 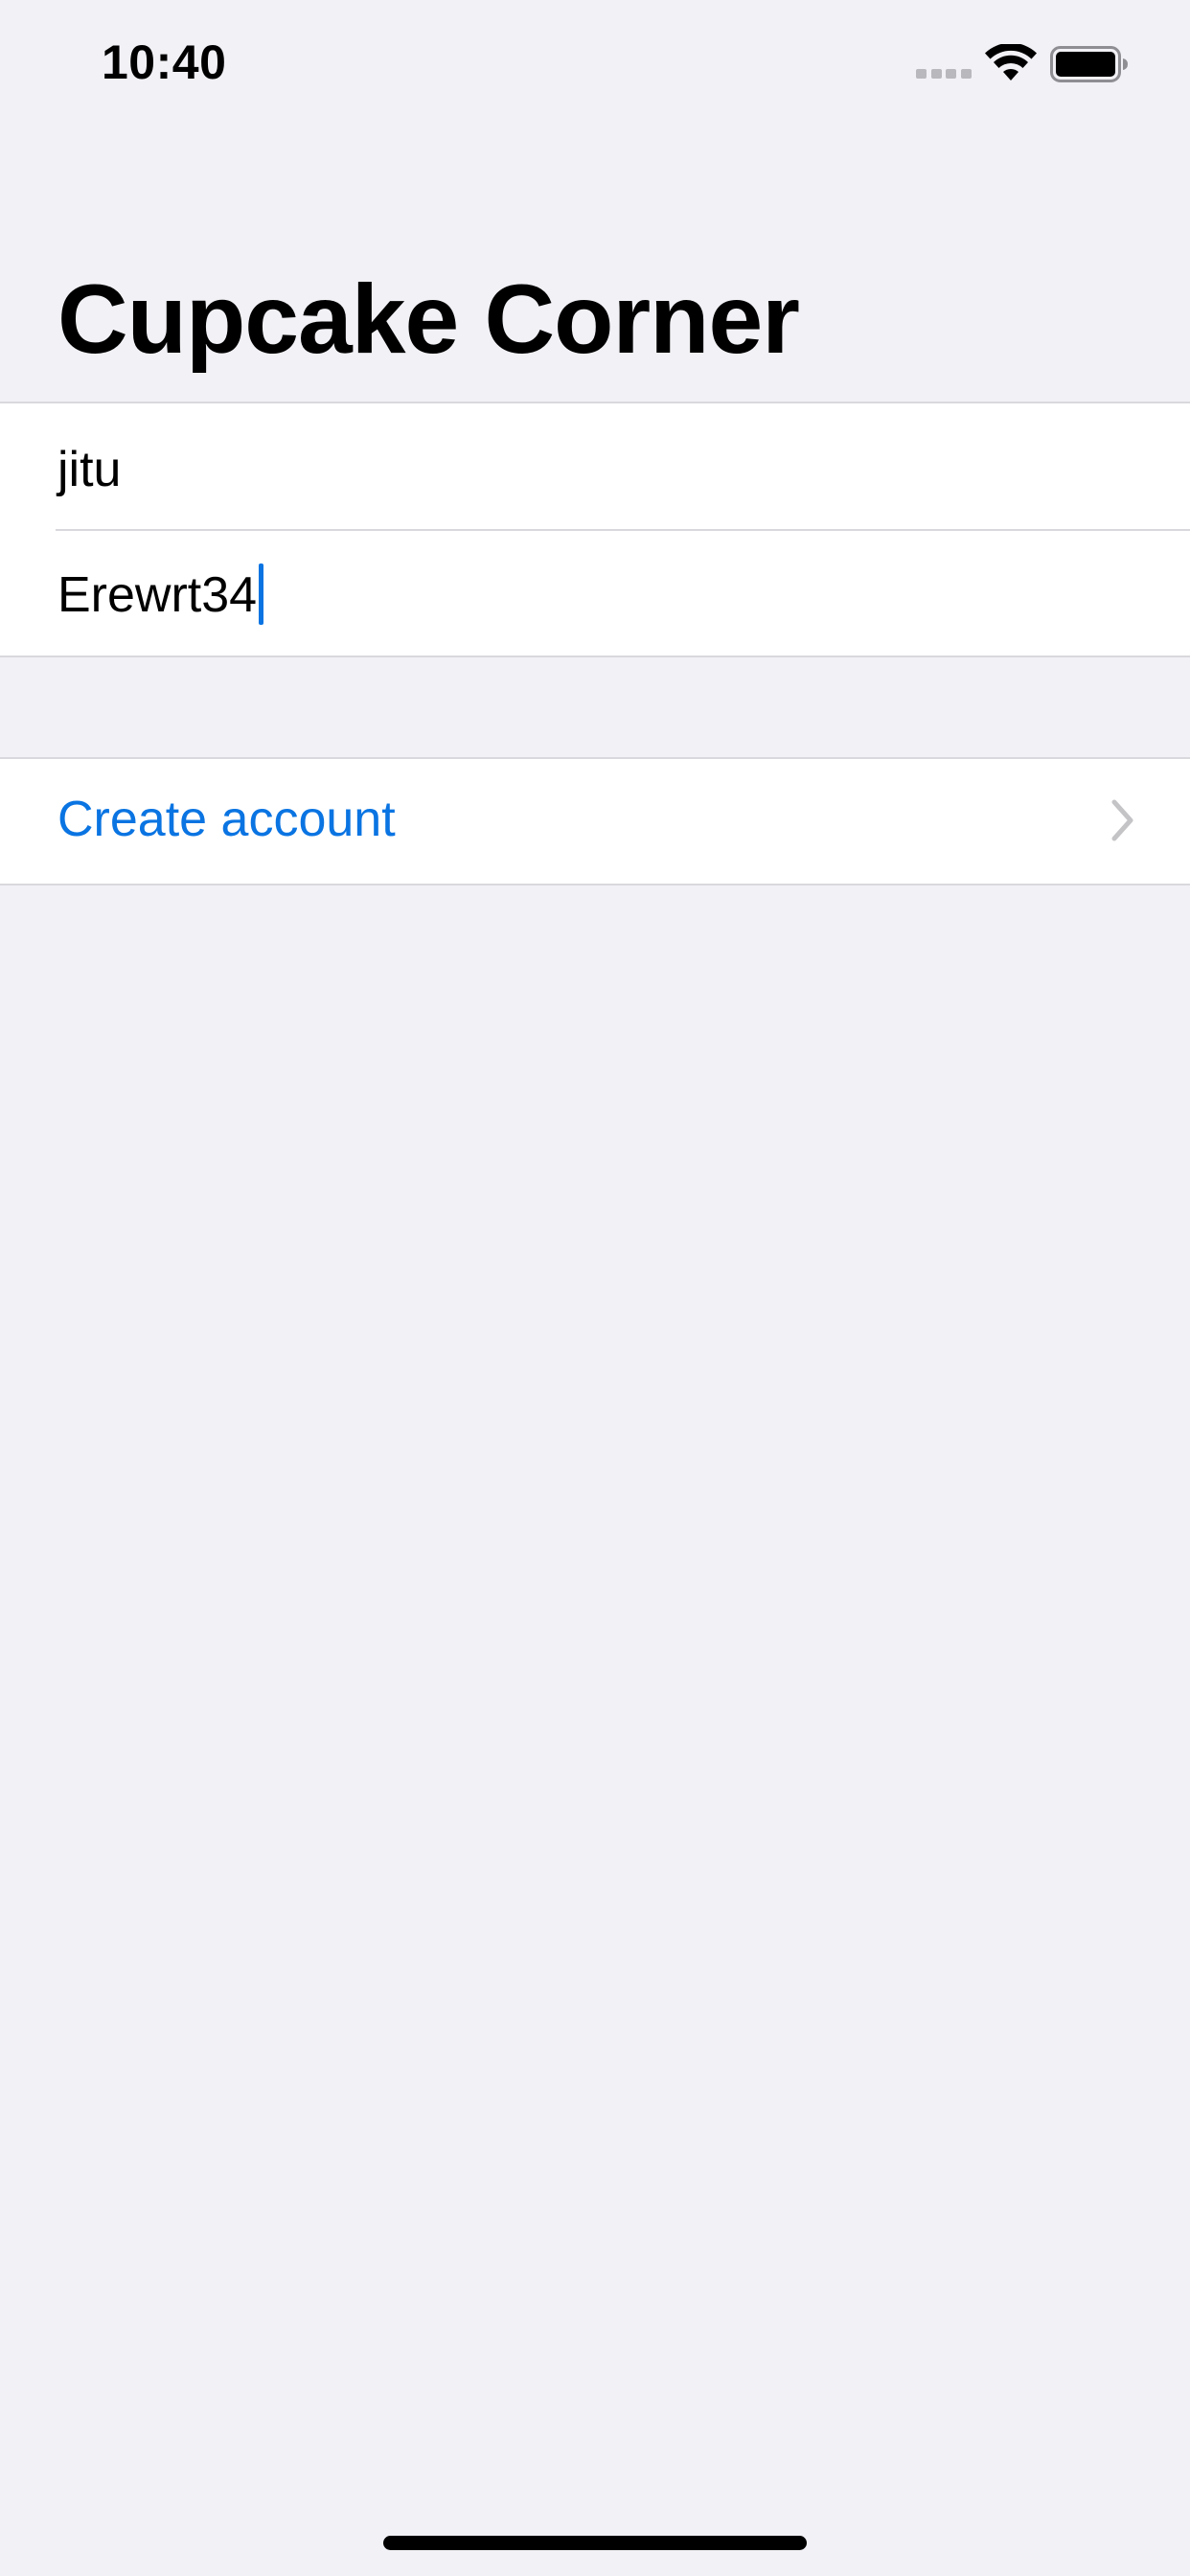 I want to click on password-field: Erewrt34, so click(x=595, y=592).